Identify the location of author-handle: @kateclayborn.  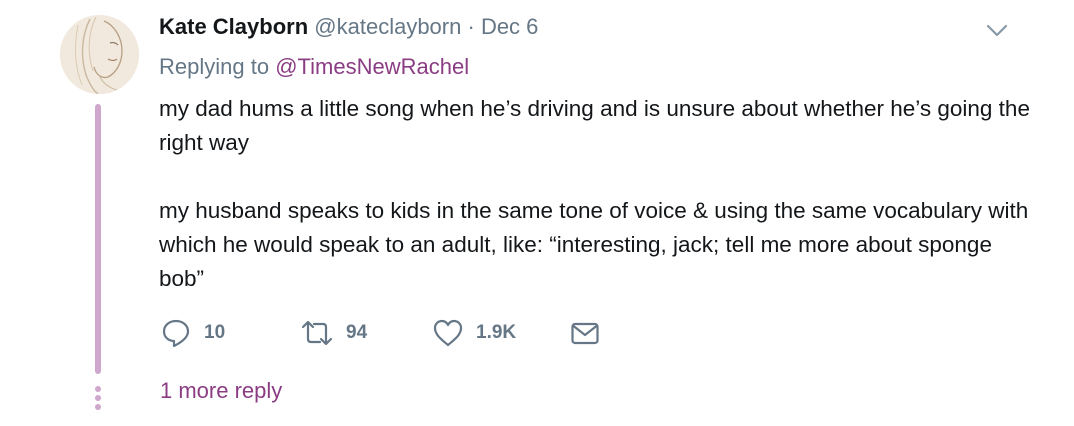
(387, 26).